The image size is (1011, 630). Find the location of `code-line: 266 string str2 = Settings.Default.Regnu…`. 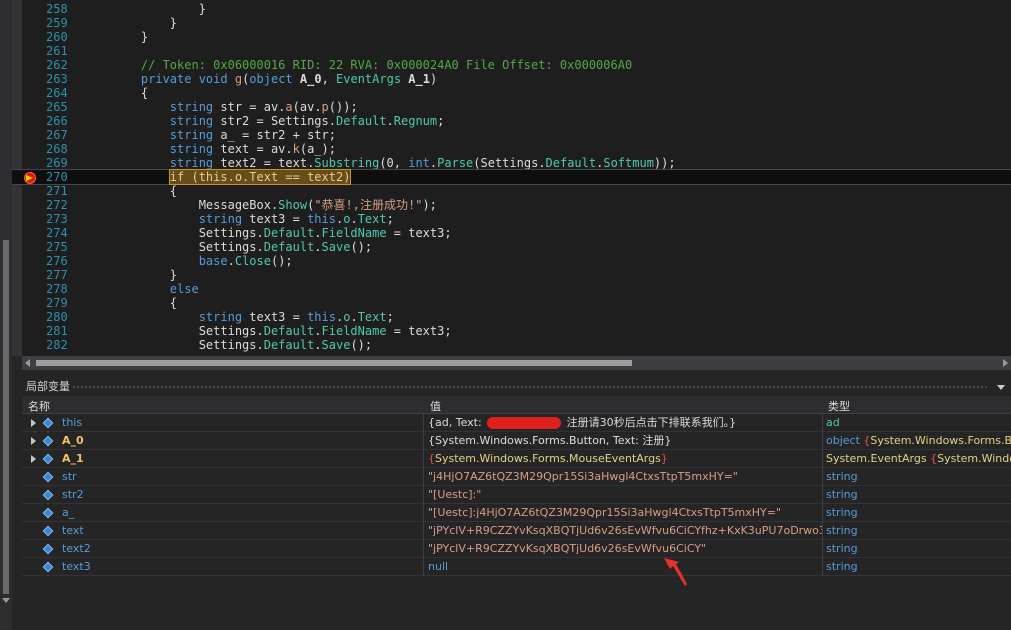

code-line: 266 string str2 = Settings.Default.Regnu… is located at coordinates (511, 121).